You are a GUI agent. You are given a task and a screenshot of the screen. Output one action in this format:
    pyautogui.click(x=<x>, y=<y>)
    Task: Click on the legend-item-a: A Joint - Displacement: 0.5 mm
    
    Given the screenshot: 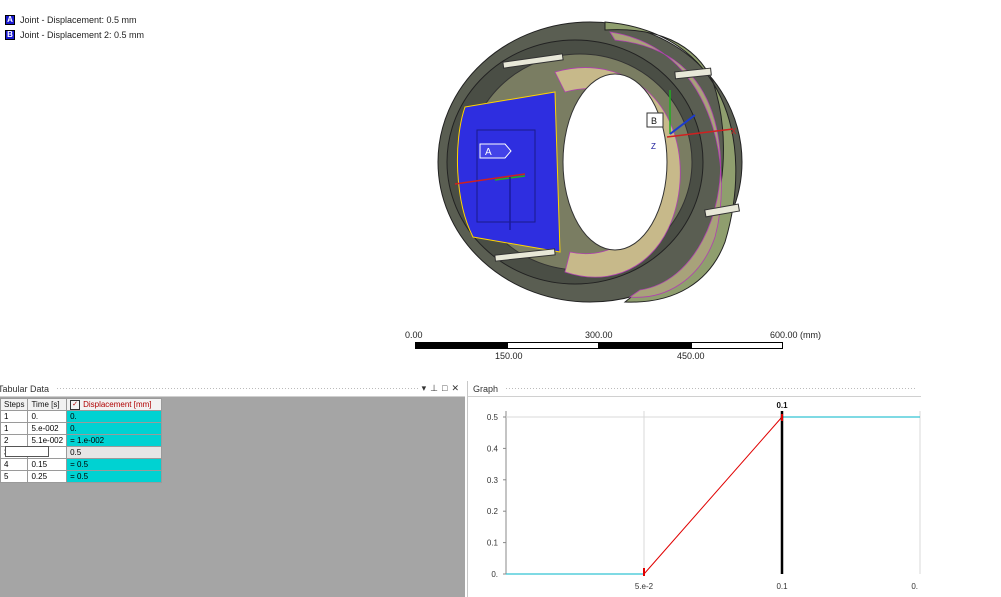 What is the action you would take?
    pyautogui.click(x=74, y=19)
    